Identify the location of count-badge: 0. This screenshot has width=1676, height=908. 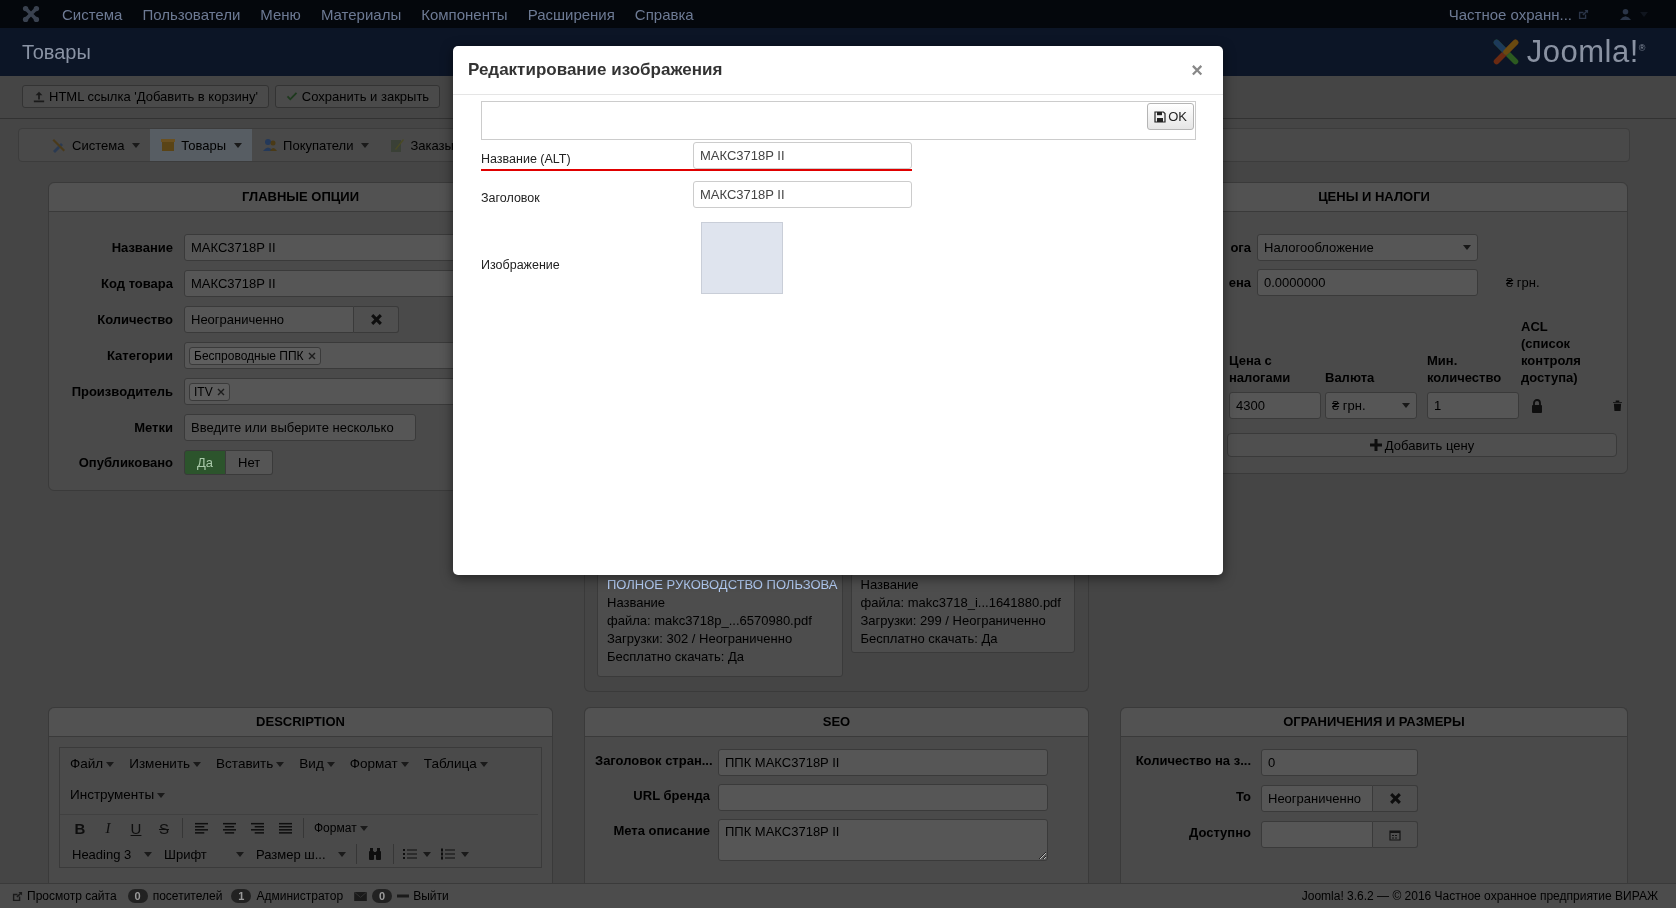
(382, 896).